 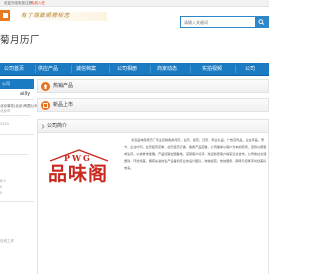 What do you see at coordinates (7, 241) in the screenshot?
I see `sidebar-footer-link: 在线工作` at bounding box center [7, 241].